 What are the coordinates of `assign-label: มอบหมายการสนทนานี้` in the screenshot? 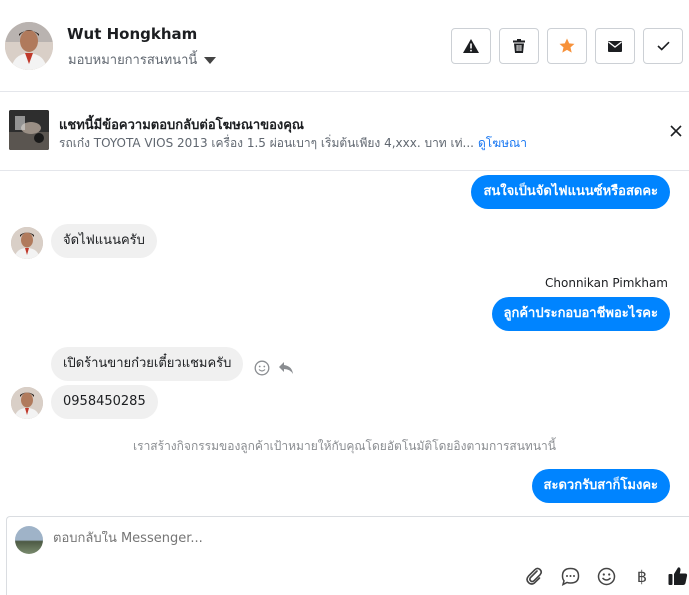 It's located at (133, 60).